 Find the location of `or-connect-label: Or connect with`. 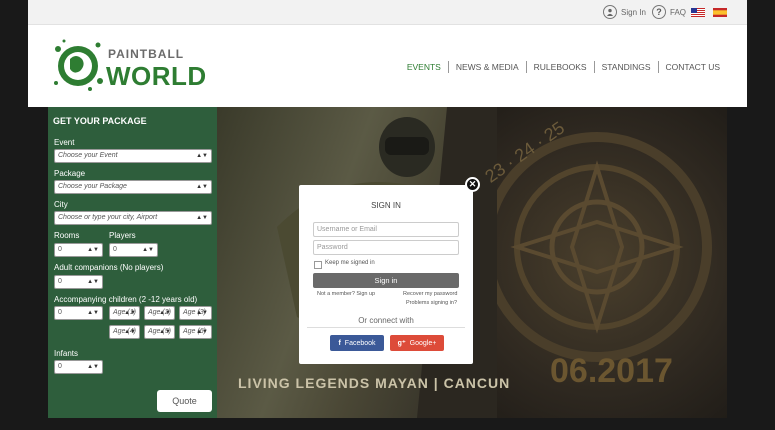

or-connect-label: Or connect with is located at coordinates (386, 320).